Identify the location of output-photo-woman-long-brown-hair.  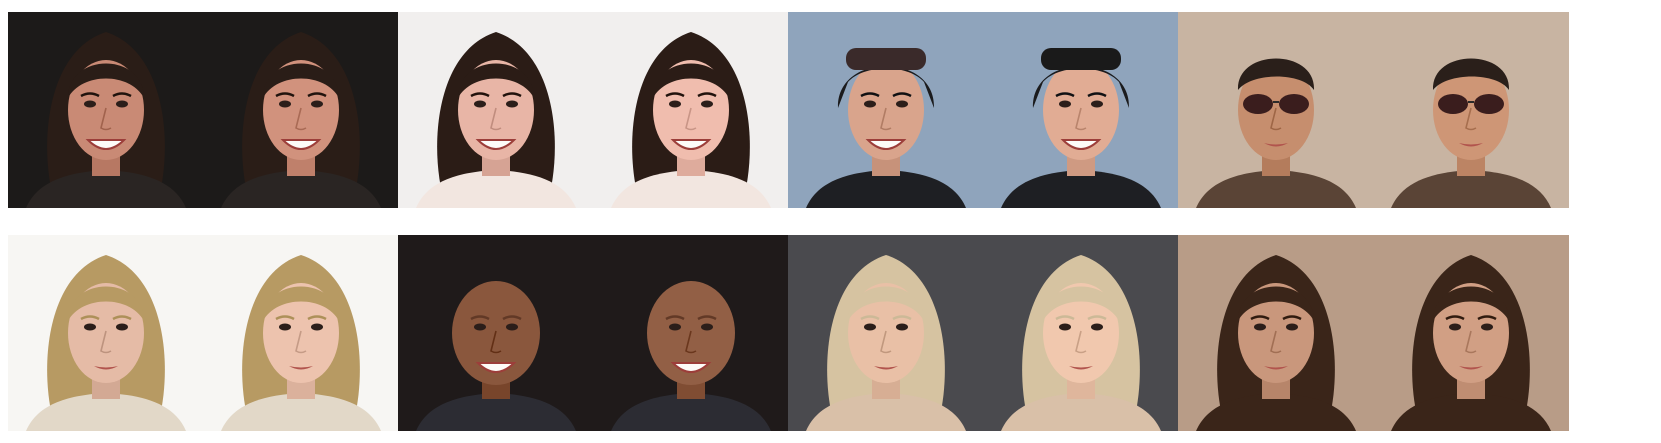
(1471, 333).